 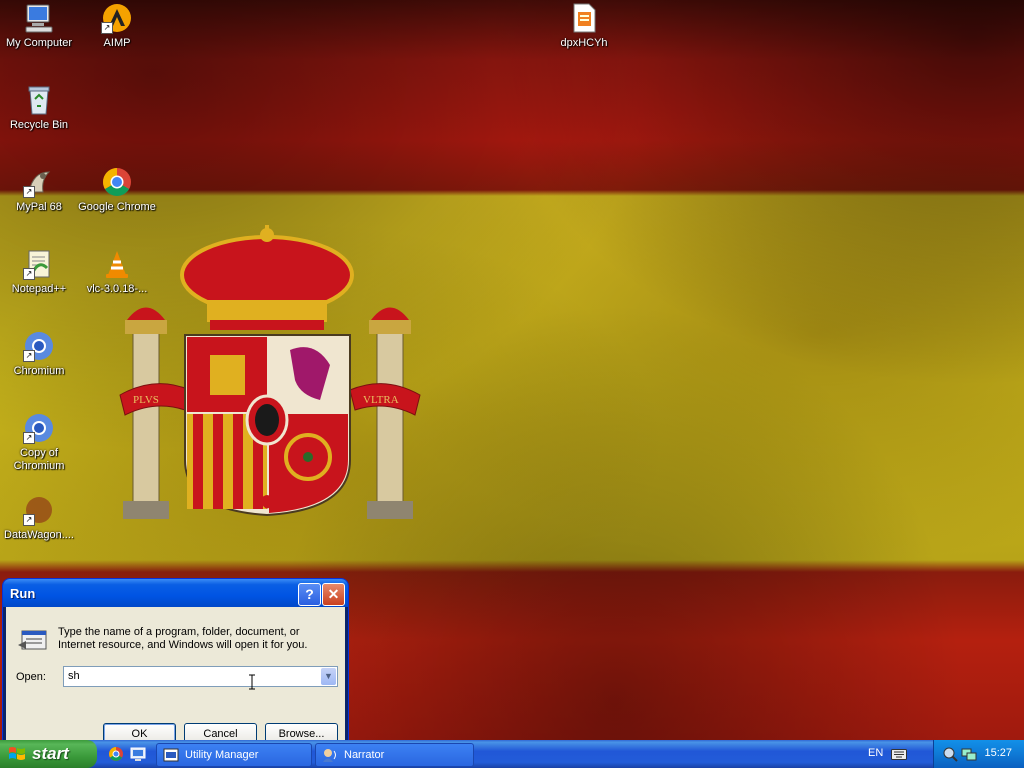 I want to click on desktop-icon-label: MyPal 68, so click(x=39, y=207).